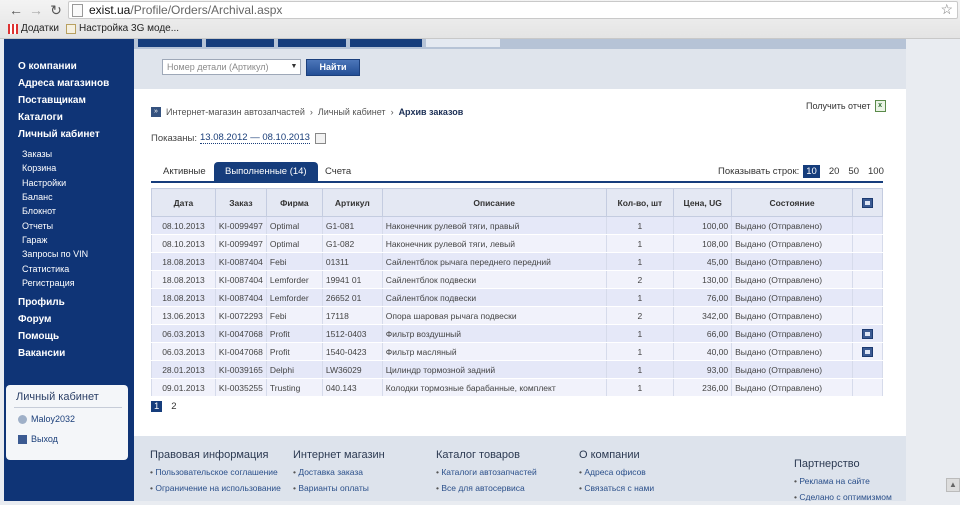 Image resolution: width=960 pixels, height=505 pixels. What do you see at coordinates (946, 9) in the screenshot?
I see `bookmark-star-icon: ☆` at bounding box center [946, 9].